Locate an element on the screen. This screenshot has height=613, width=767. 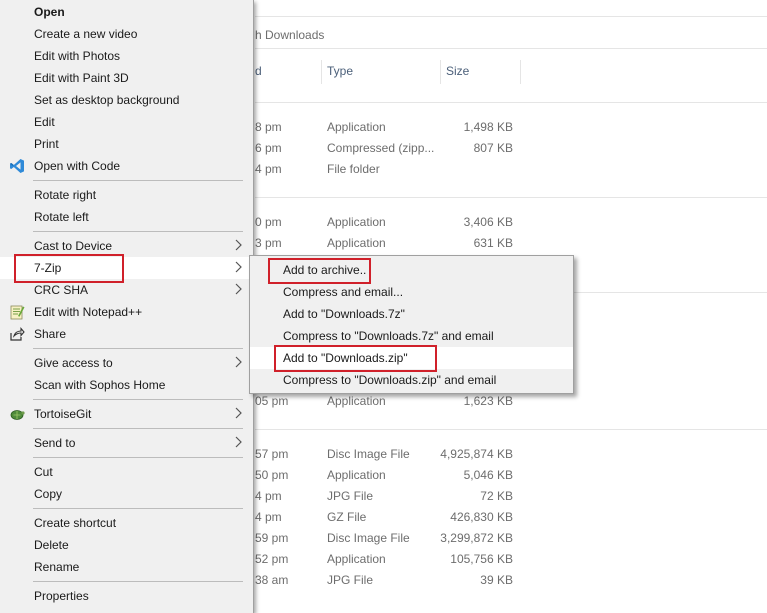
row-size: 807 KB is located at coordinates (493, 148).